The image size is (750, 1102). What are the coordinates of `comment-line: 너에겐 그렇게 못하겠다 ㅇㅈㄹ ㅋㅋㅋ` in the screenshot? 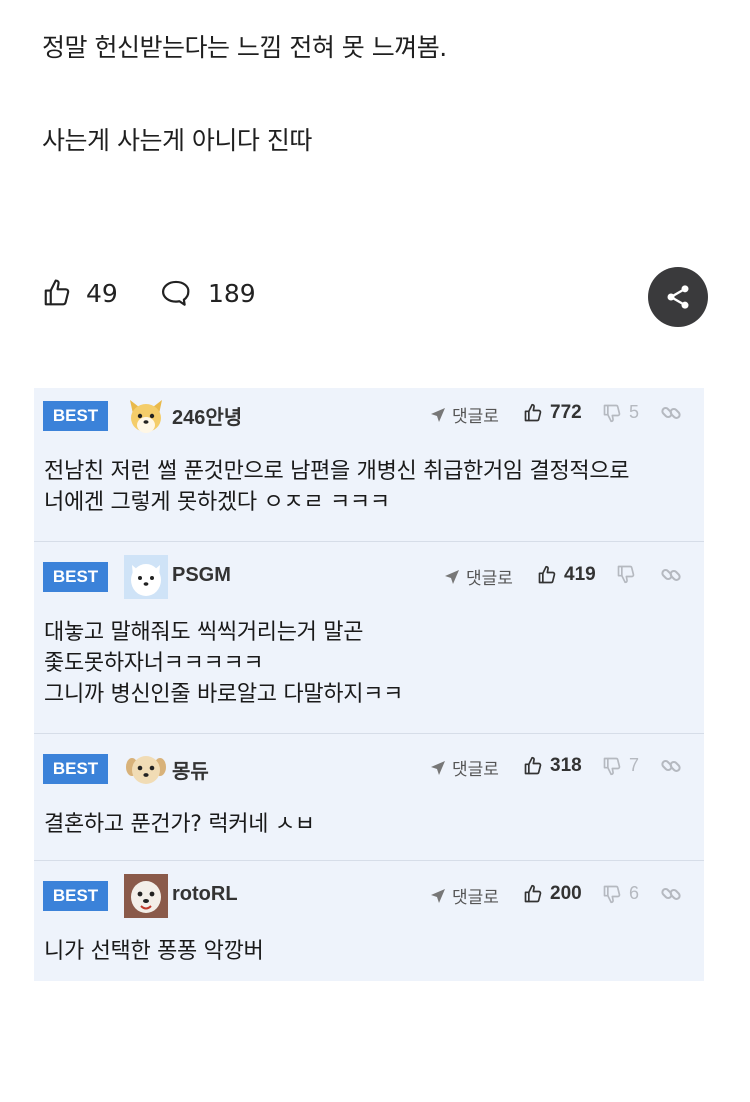 It's located at (217, 502).